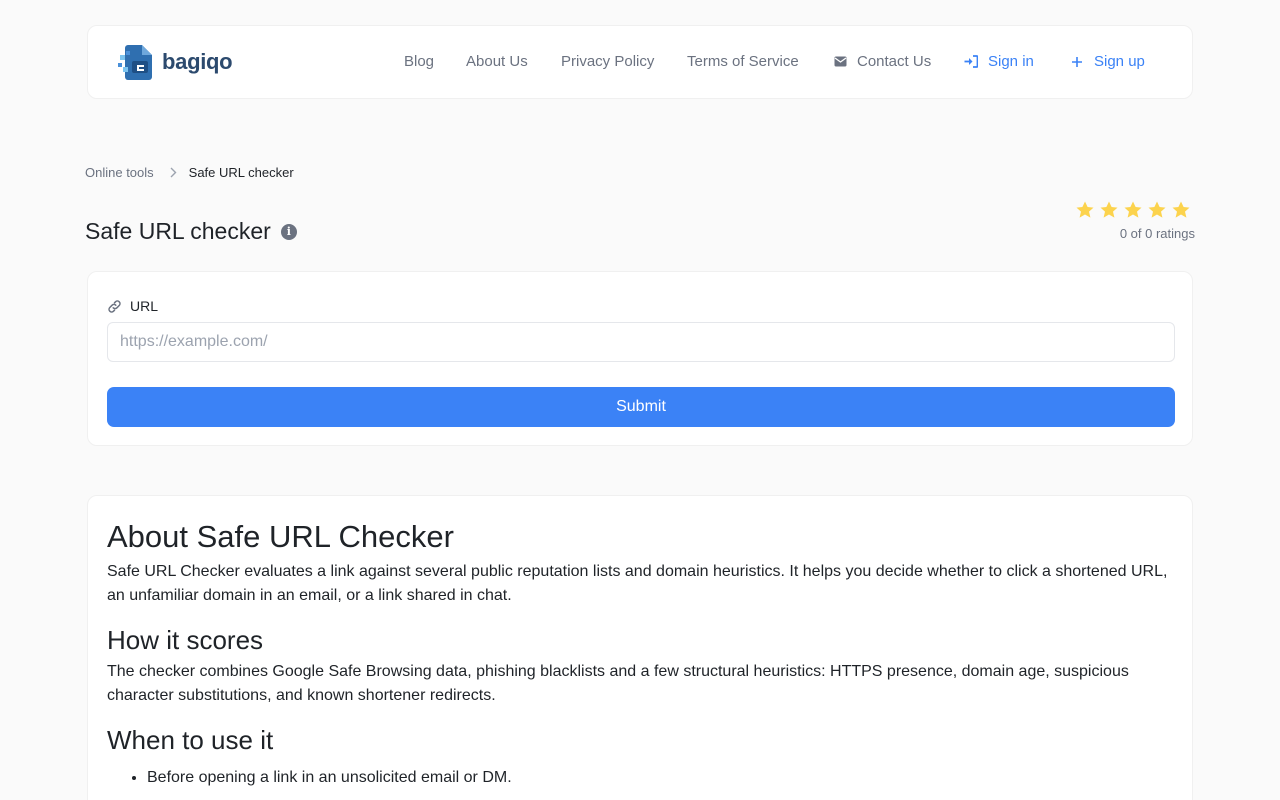  Describe the element at coordinates (641, 342) in the screenshot. I see `url-input` at that location.